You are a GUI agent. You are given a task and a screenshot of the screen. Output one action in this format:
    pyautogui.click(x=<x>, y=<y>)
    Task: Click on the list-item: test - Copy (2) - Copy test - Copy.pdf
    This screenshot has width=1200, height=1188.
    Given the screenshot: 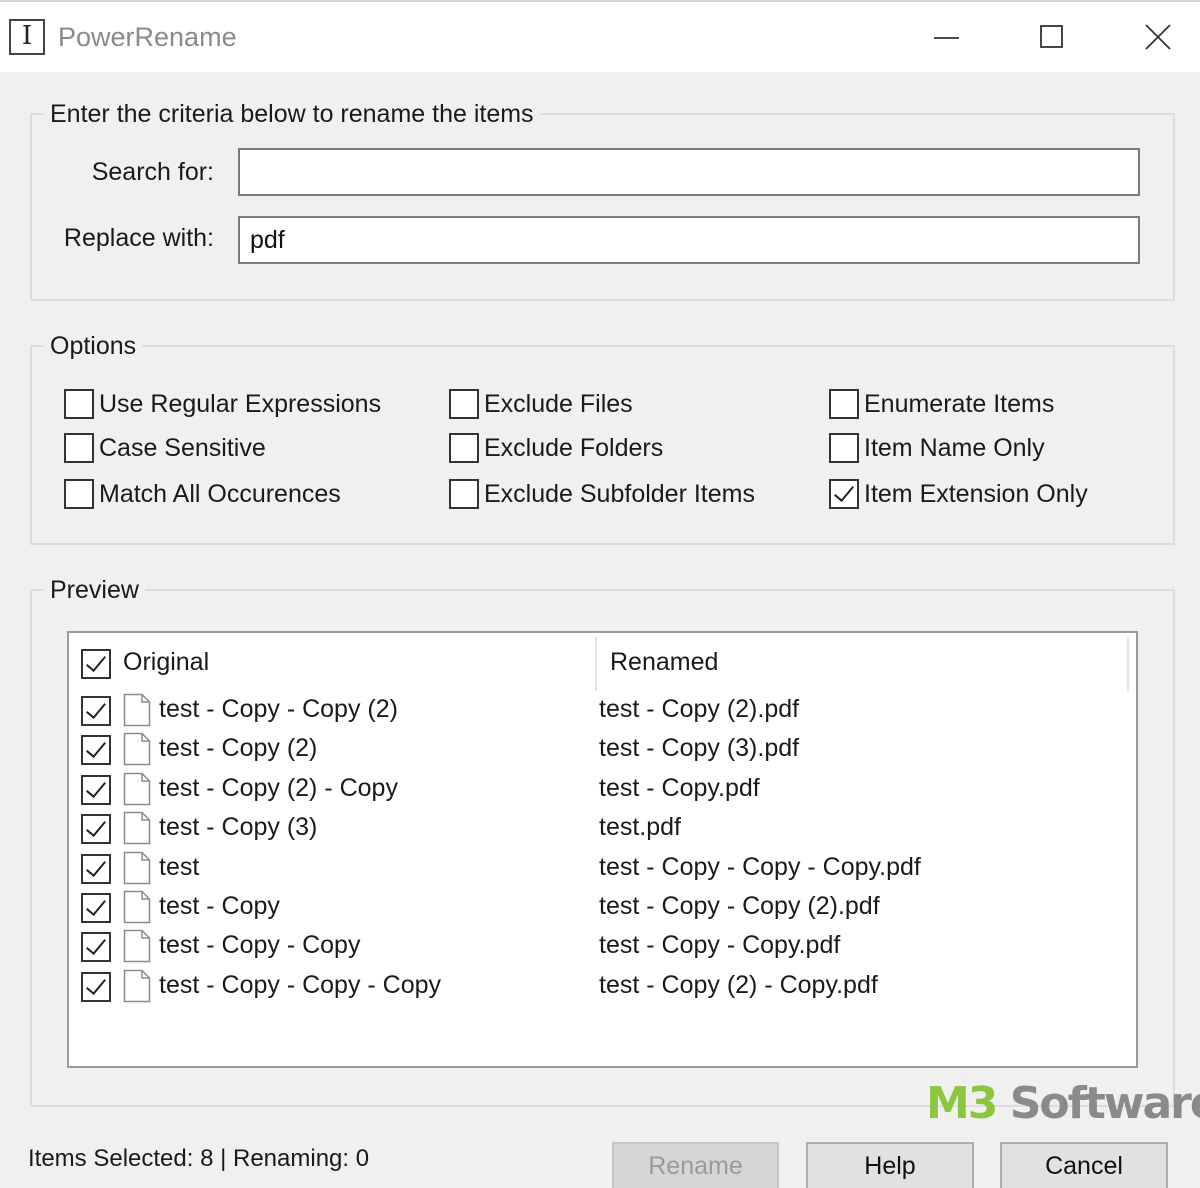 What is the action you would take?
    pyautogui.click(x=602, y=790)
    